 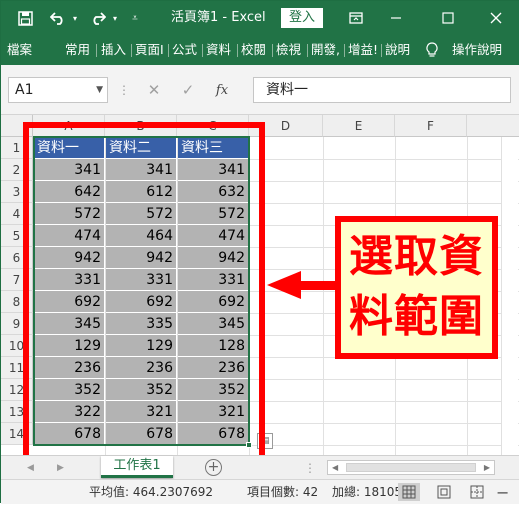 What do you see at coordinates (75, 18) in the screenshot?
I see `undo-dropdown-icon: ▾` at bounding box center [75, 18].